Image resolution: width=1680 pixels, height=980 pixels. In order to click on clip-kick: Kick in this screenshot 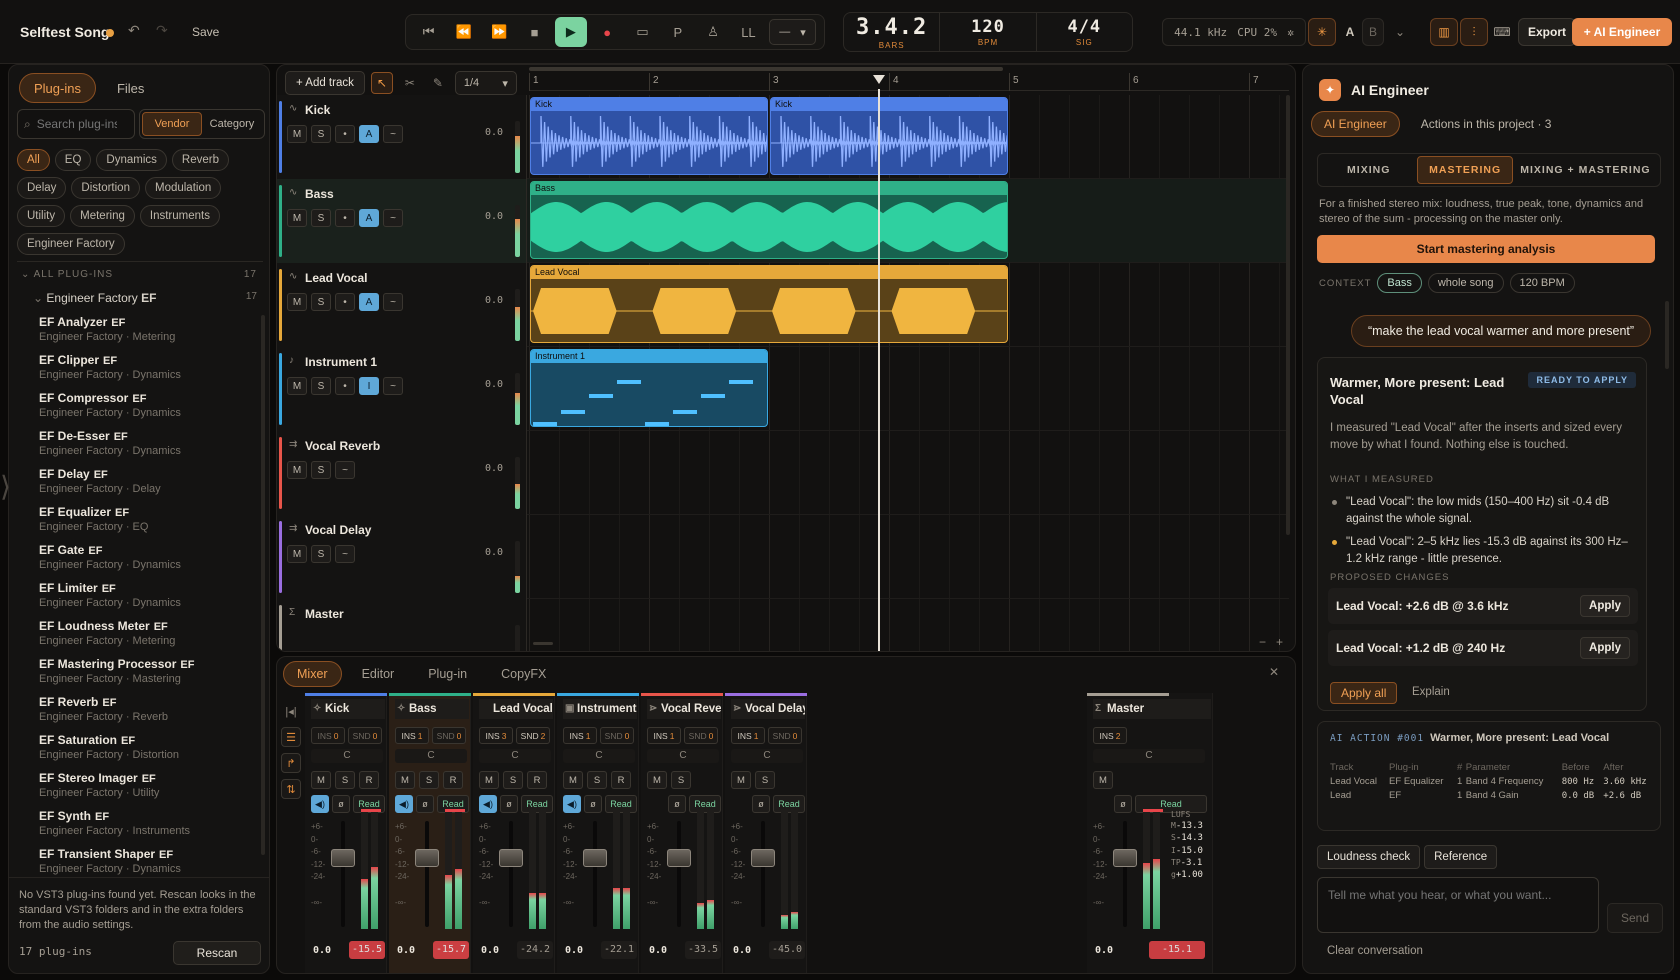, I will do `click(649, 136)`.